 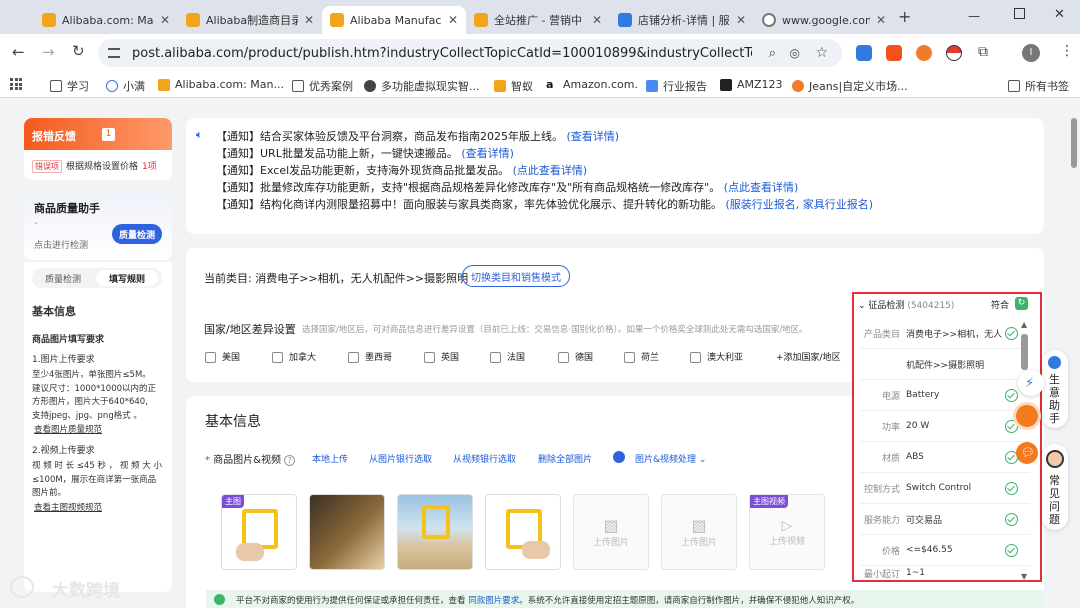 What do you see at coordinates (945, 519) in the screenshot?
I see `property-row: 服务能力 可交易品` at bounding box center [945, 519].